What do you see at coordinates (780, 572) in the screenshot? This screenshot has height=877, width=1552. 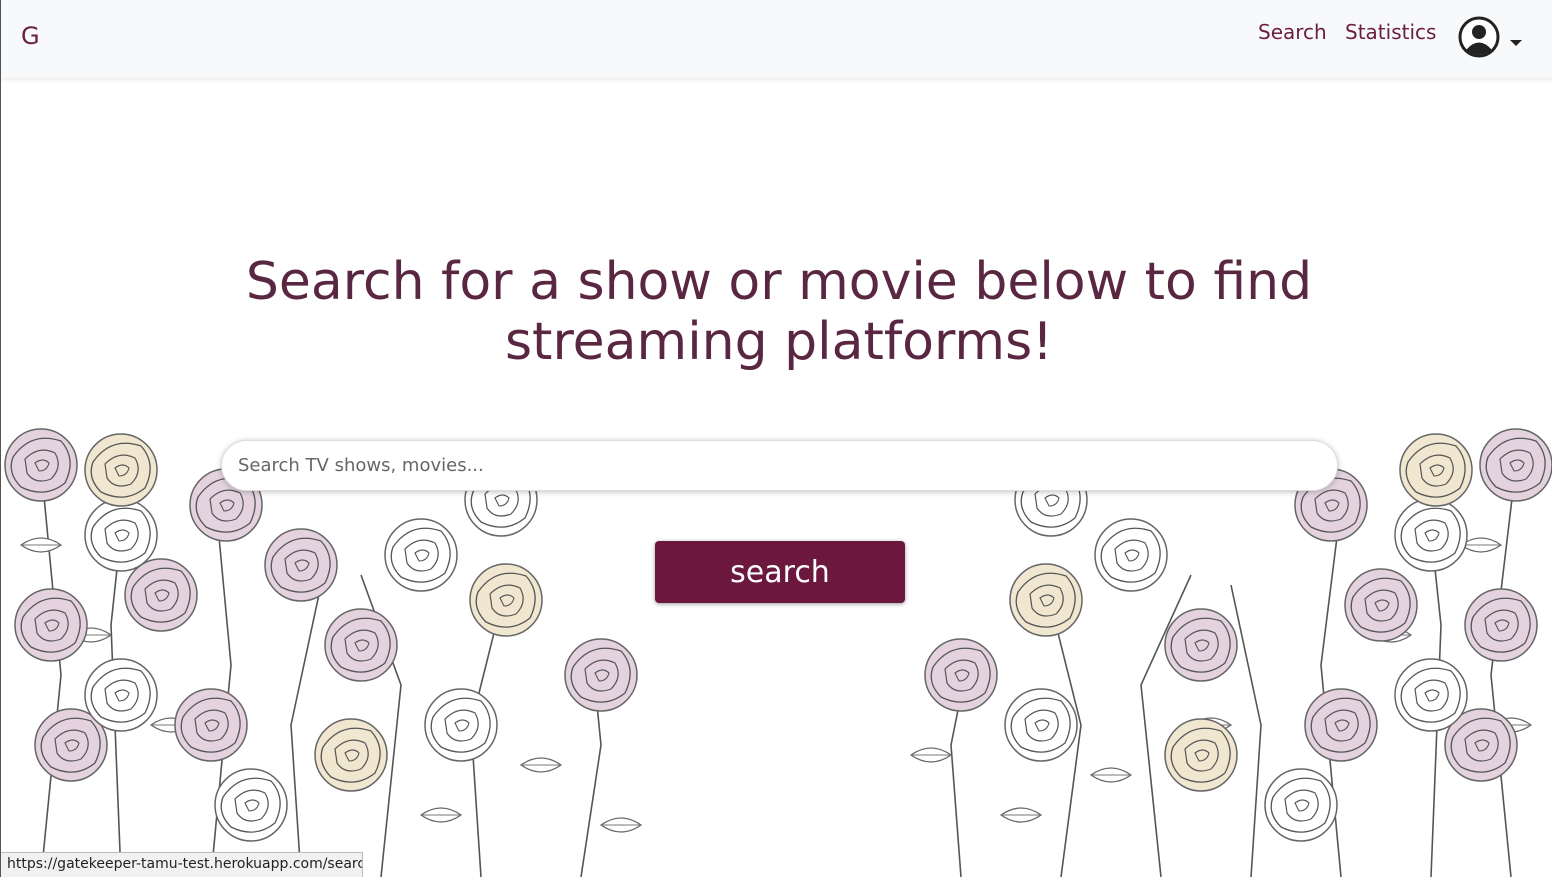 I see `search-button: search` at bounding box center [780, 572].